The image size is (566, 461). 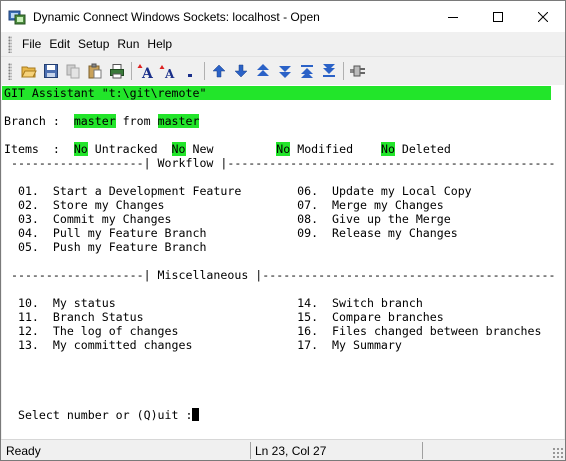 What do you see at coordinates (105, 93) in the screenshot?
I see `terminal-title-line: GIT Assistant "t:\git\remote"` at bounding box center [105, 93].